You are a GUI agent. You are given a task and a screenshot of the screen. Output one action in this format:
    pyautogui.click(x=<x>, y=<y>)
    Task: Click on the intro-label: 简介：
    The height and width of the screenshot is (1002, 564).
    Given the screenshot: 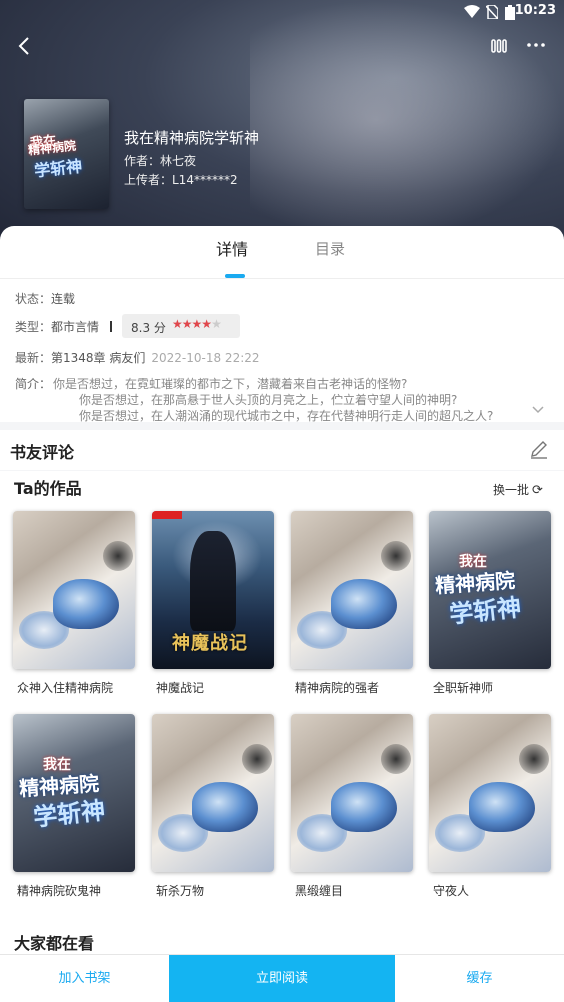 What is the action you would take?
    pyautogui.click(x=33, y=384)
    